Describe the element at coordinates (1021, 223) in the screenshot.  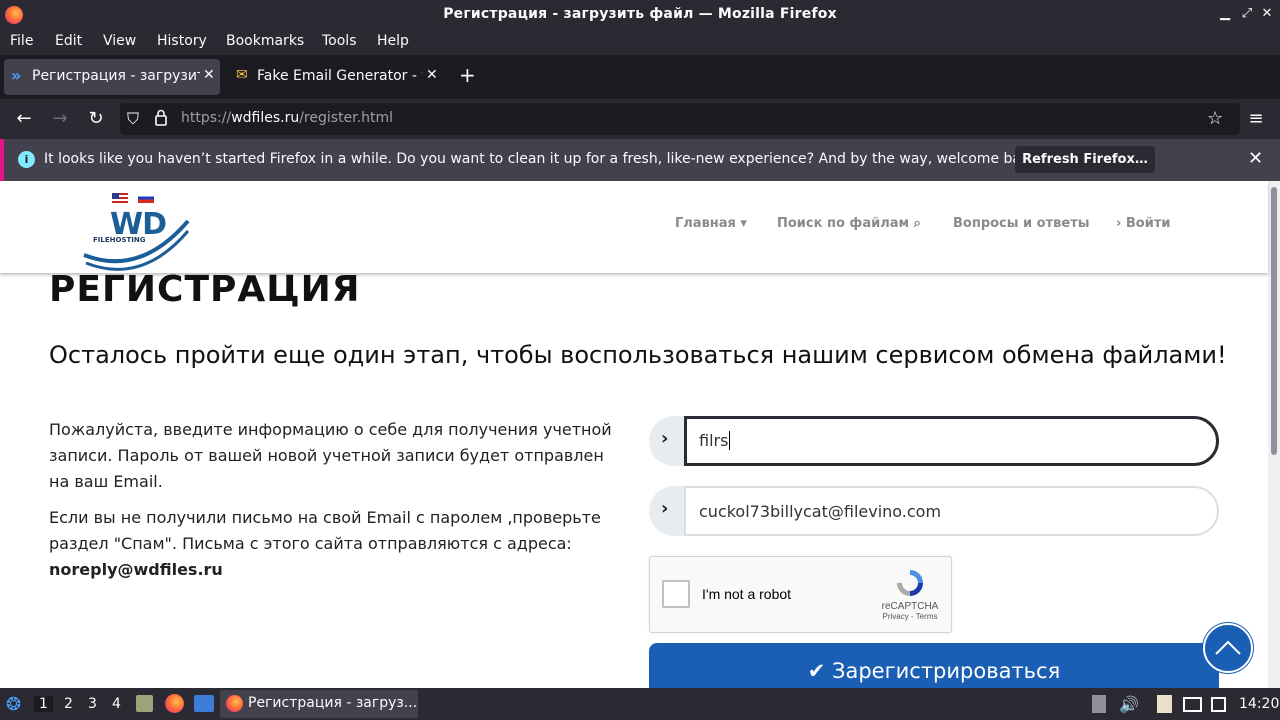
I see `nav-faq: Вопросы и ответы` at that location.